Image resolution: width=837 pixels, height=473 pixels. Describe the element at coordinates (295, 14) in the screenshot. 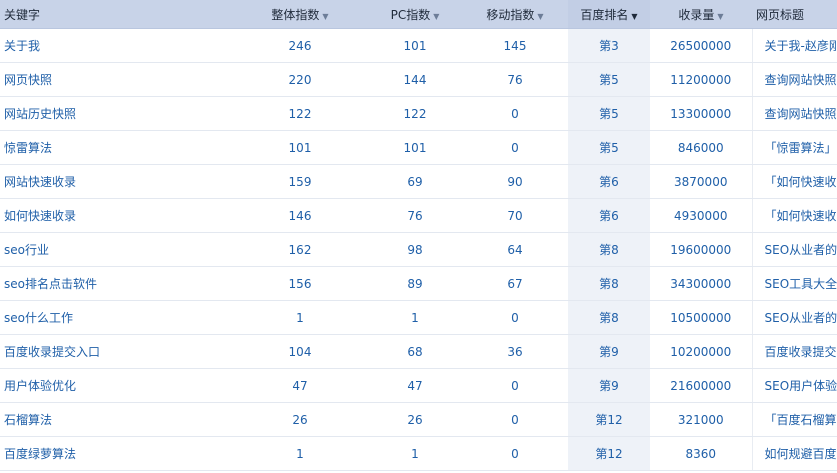

I see `header-label: 整体指数` at that location.